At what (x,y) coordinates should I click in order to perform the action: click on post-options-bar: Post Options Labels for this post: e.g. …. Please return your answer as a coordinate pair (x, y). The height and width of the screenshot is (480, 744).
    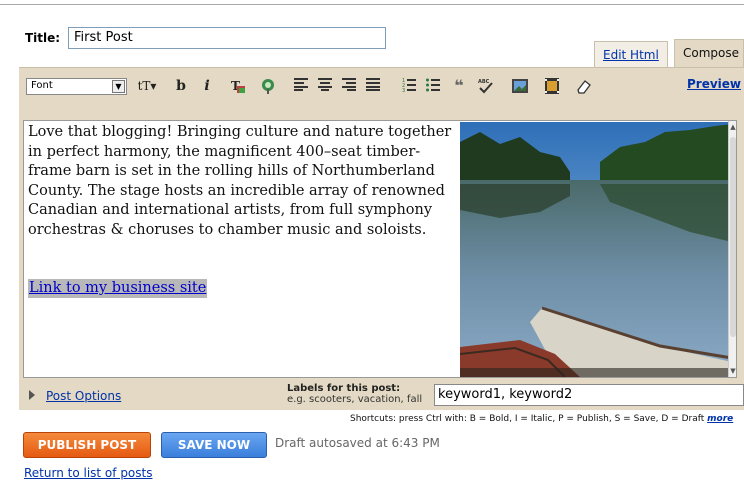
    Looking at the image, I should click on (381, 395).